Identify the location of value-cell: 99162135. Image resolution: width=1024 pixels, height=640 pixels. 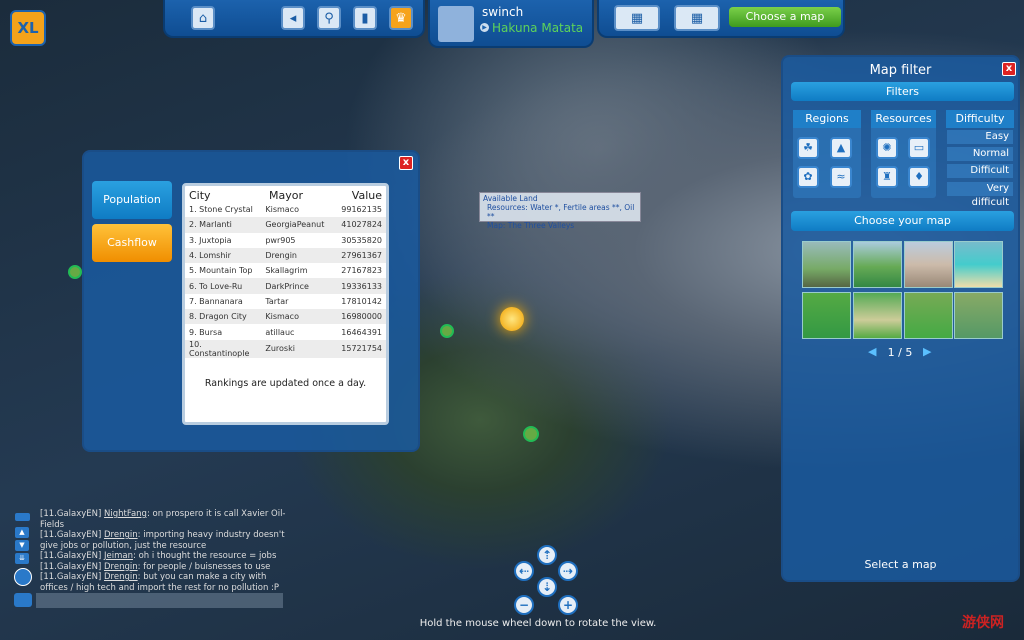
(361, 210).